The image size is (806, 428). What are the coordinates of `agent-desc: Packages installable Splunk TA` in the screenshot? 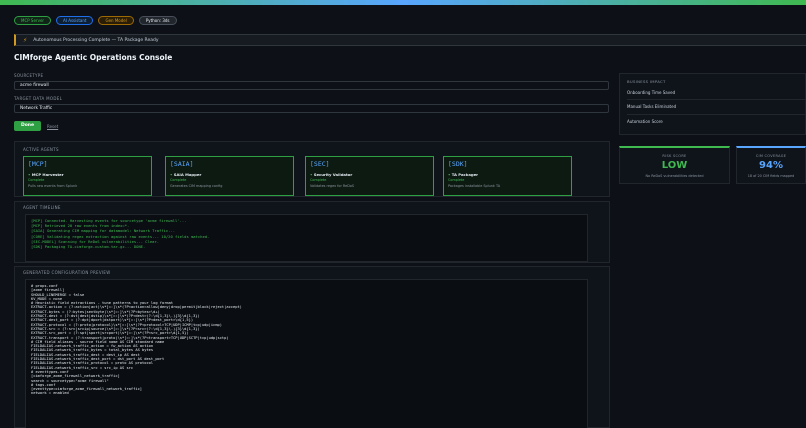 It's located at (474, 186).